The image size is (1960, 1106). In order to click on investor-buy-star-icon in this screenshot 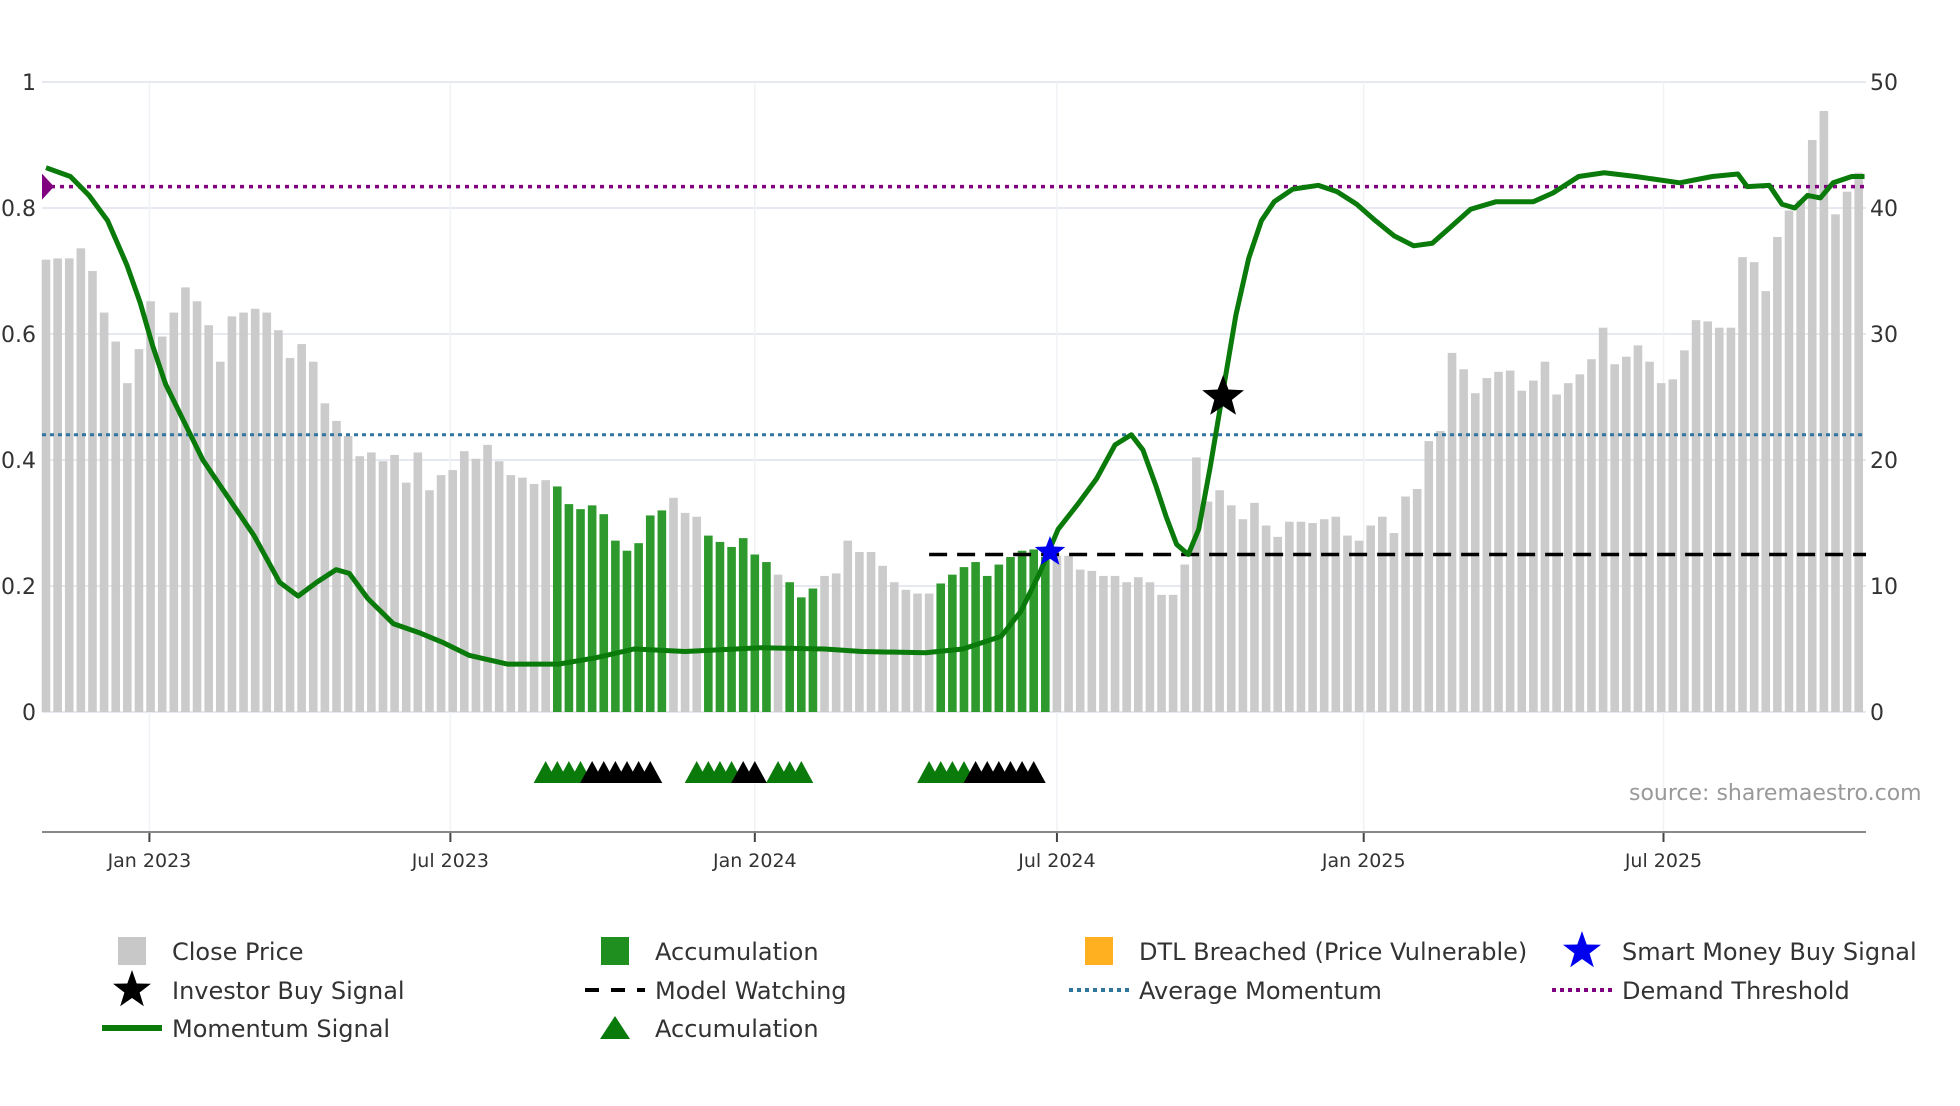, I will do `click(1223, 395)`.